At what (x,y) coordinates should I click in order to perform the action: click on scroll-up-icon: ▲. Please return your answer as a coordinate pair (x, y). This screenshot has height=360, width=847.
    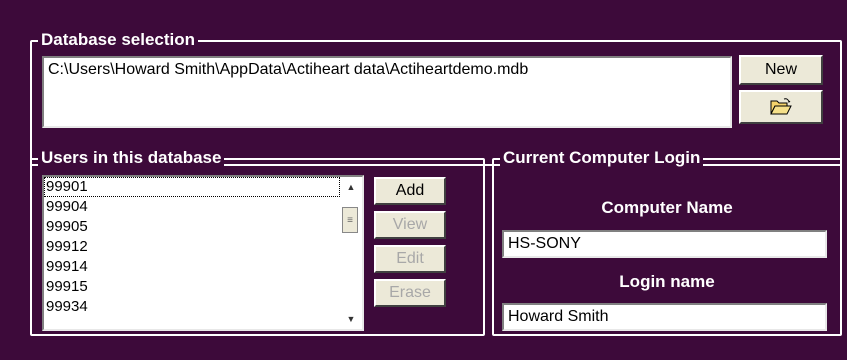
    Looking at the image, I should click on (351, 187).